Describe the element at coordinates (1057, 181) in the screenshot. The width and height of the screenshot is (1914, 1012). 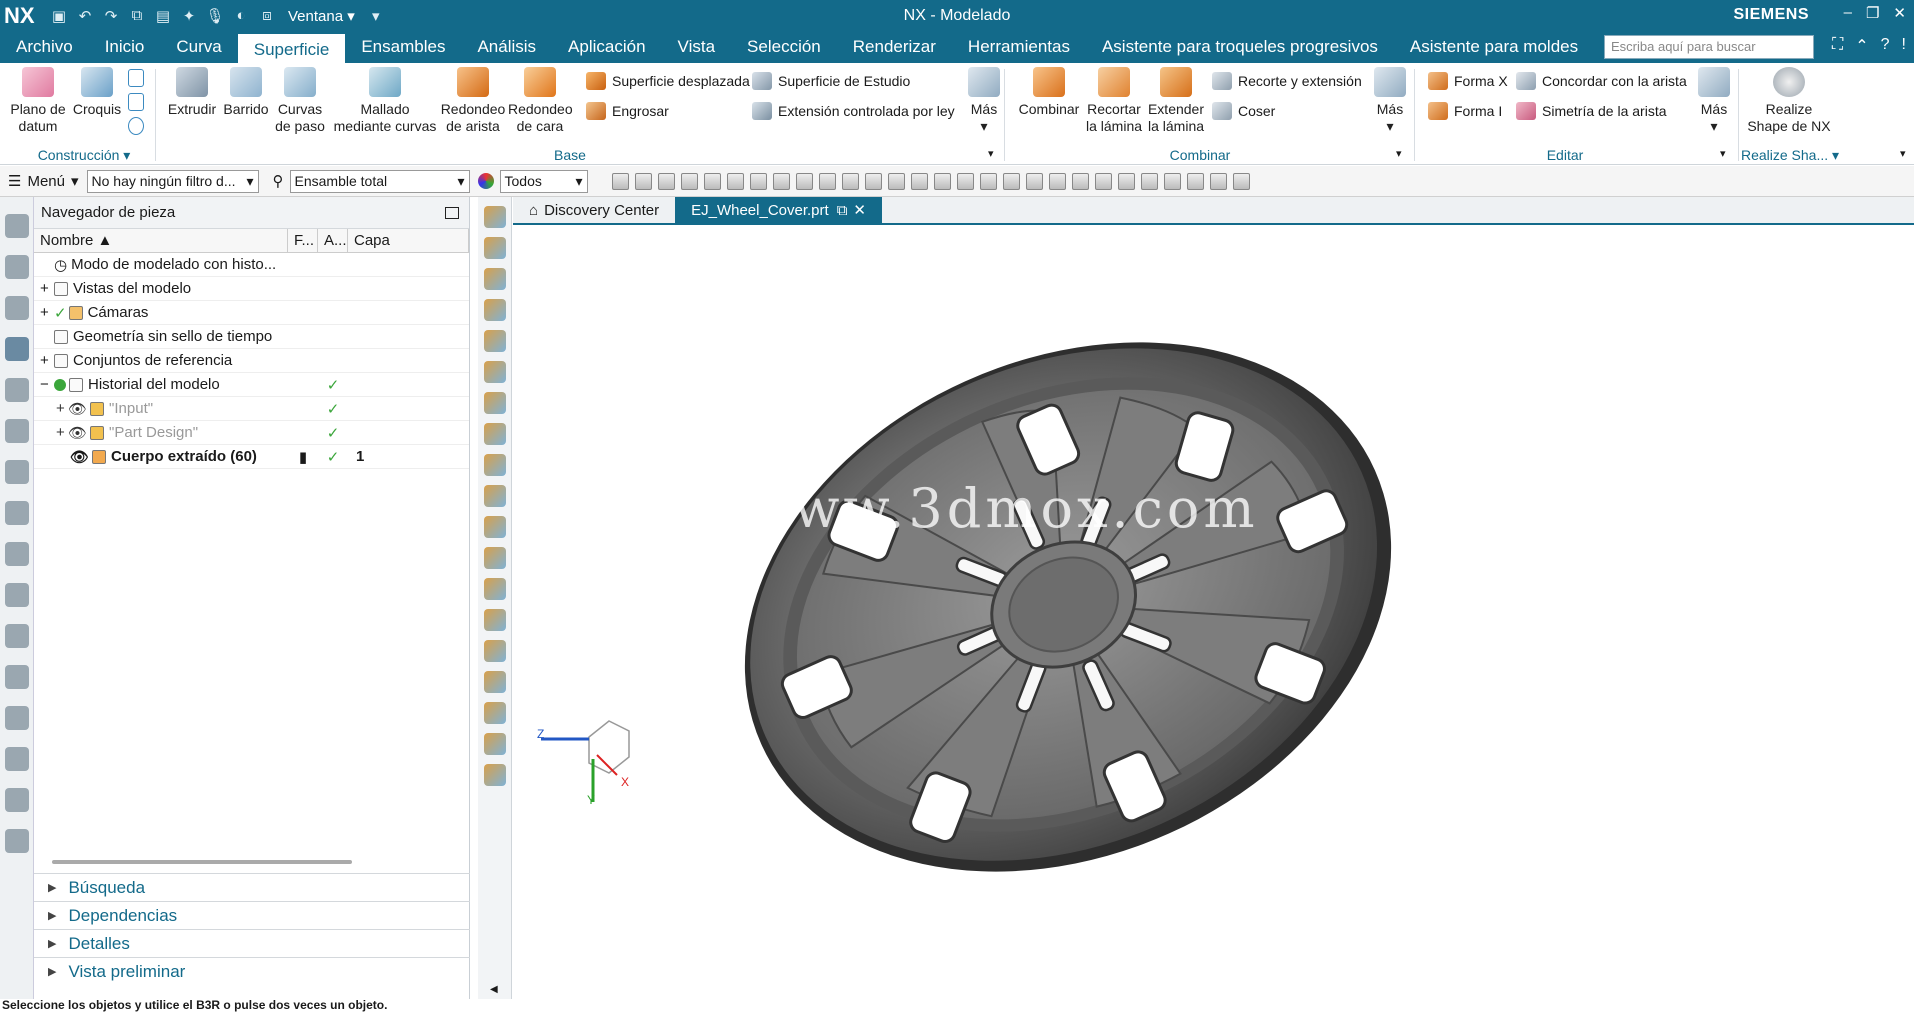
I see `checked-icon` at that location.